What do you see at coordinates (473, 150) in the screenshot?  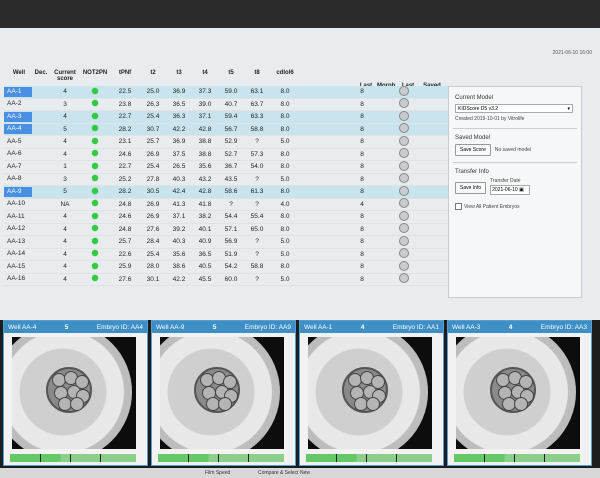 I see `save-score-button: Save Score` at bounding box center [473, 150].